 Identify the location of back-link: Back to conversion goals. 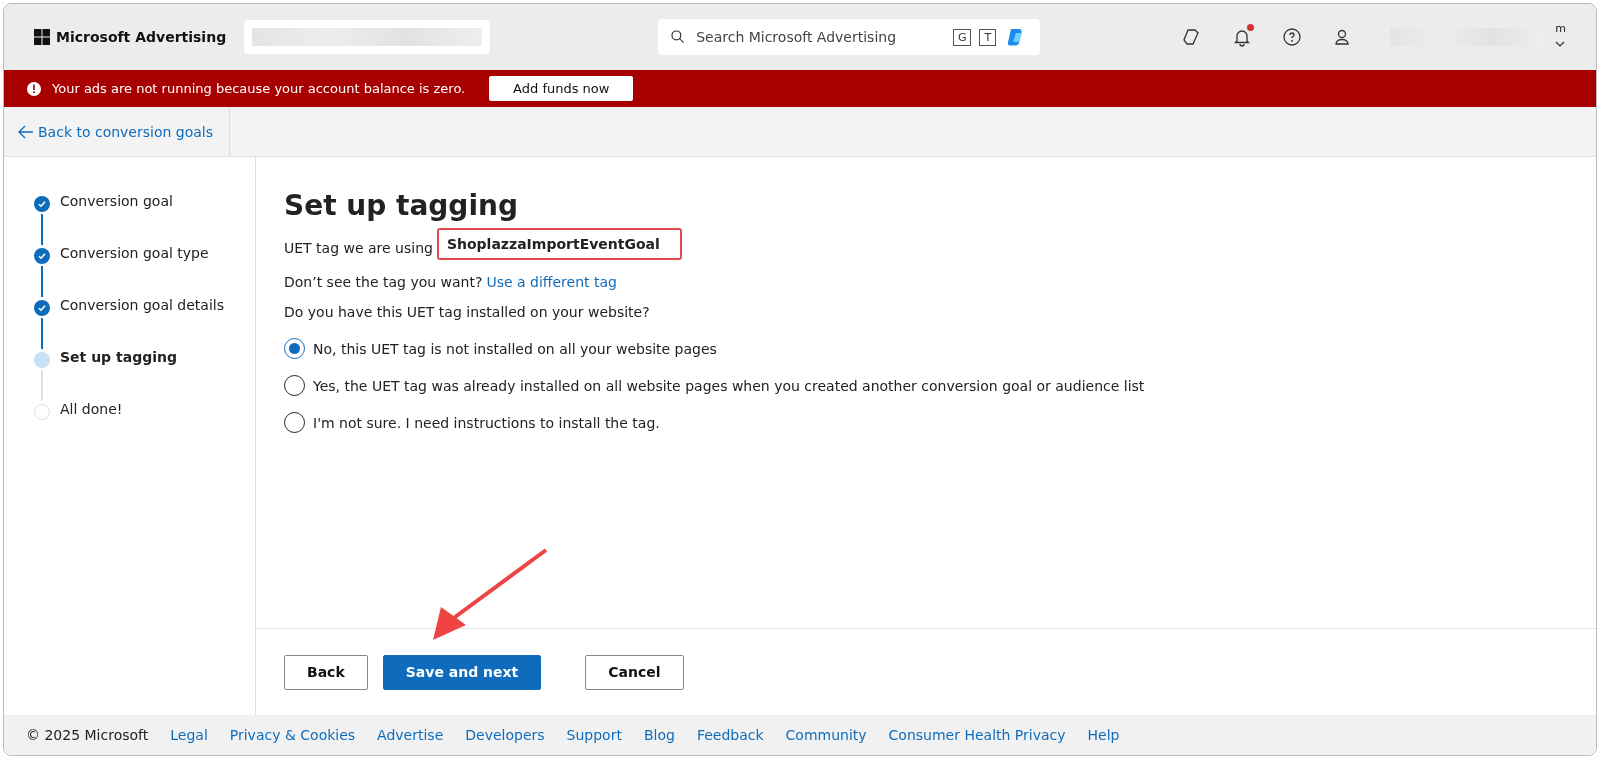
(117, 131).